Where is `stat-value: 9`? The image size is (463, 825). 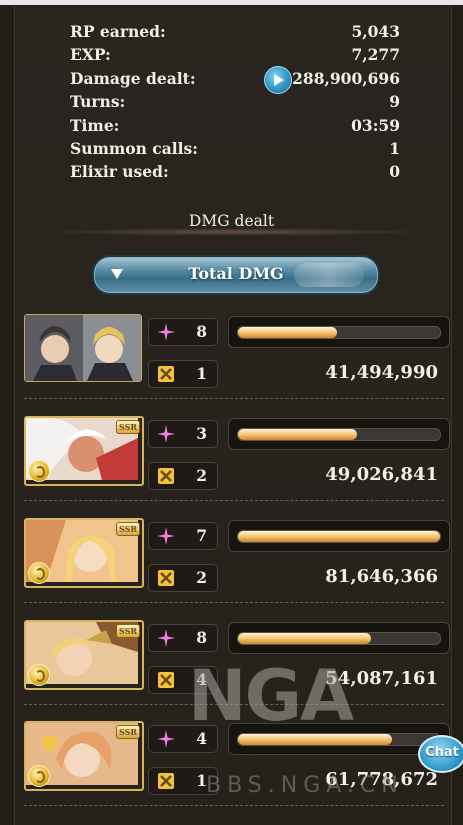 stat-value: 9 is located at coordinates (394, 101).